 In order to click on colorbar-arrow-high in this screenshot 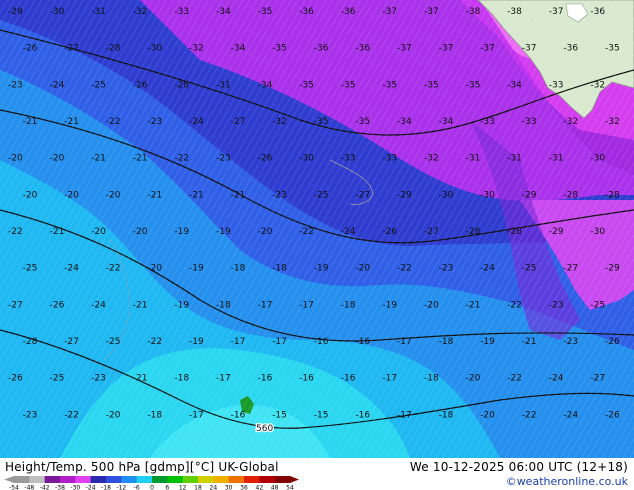, I will do `click(294, 479)`.